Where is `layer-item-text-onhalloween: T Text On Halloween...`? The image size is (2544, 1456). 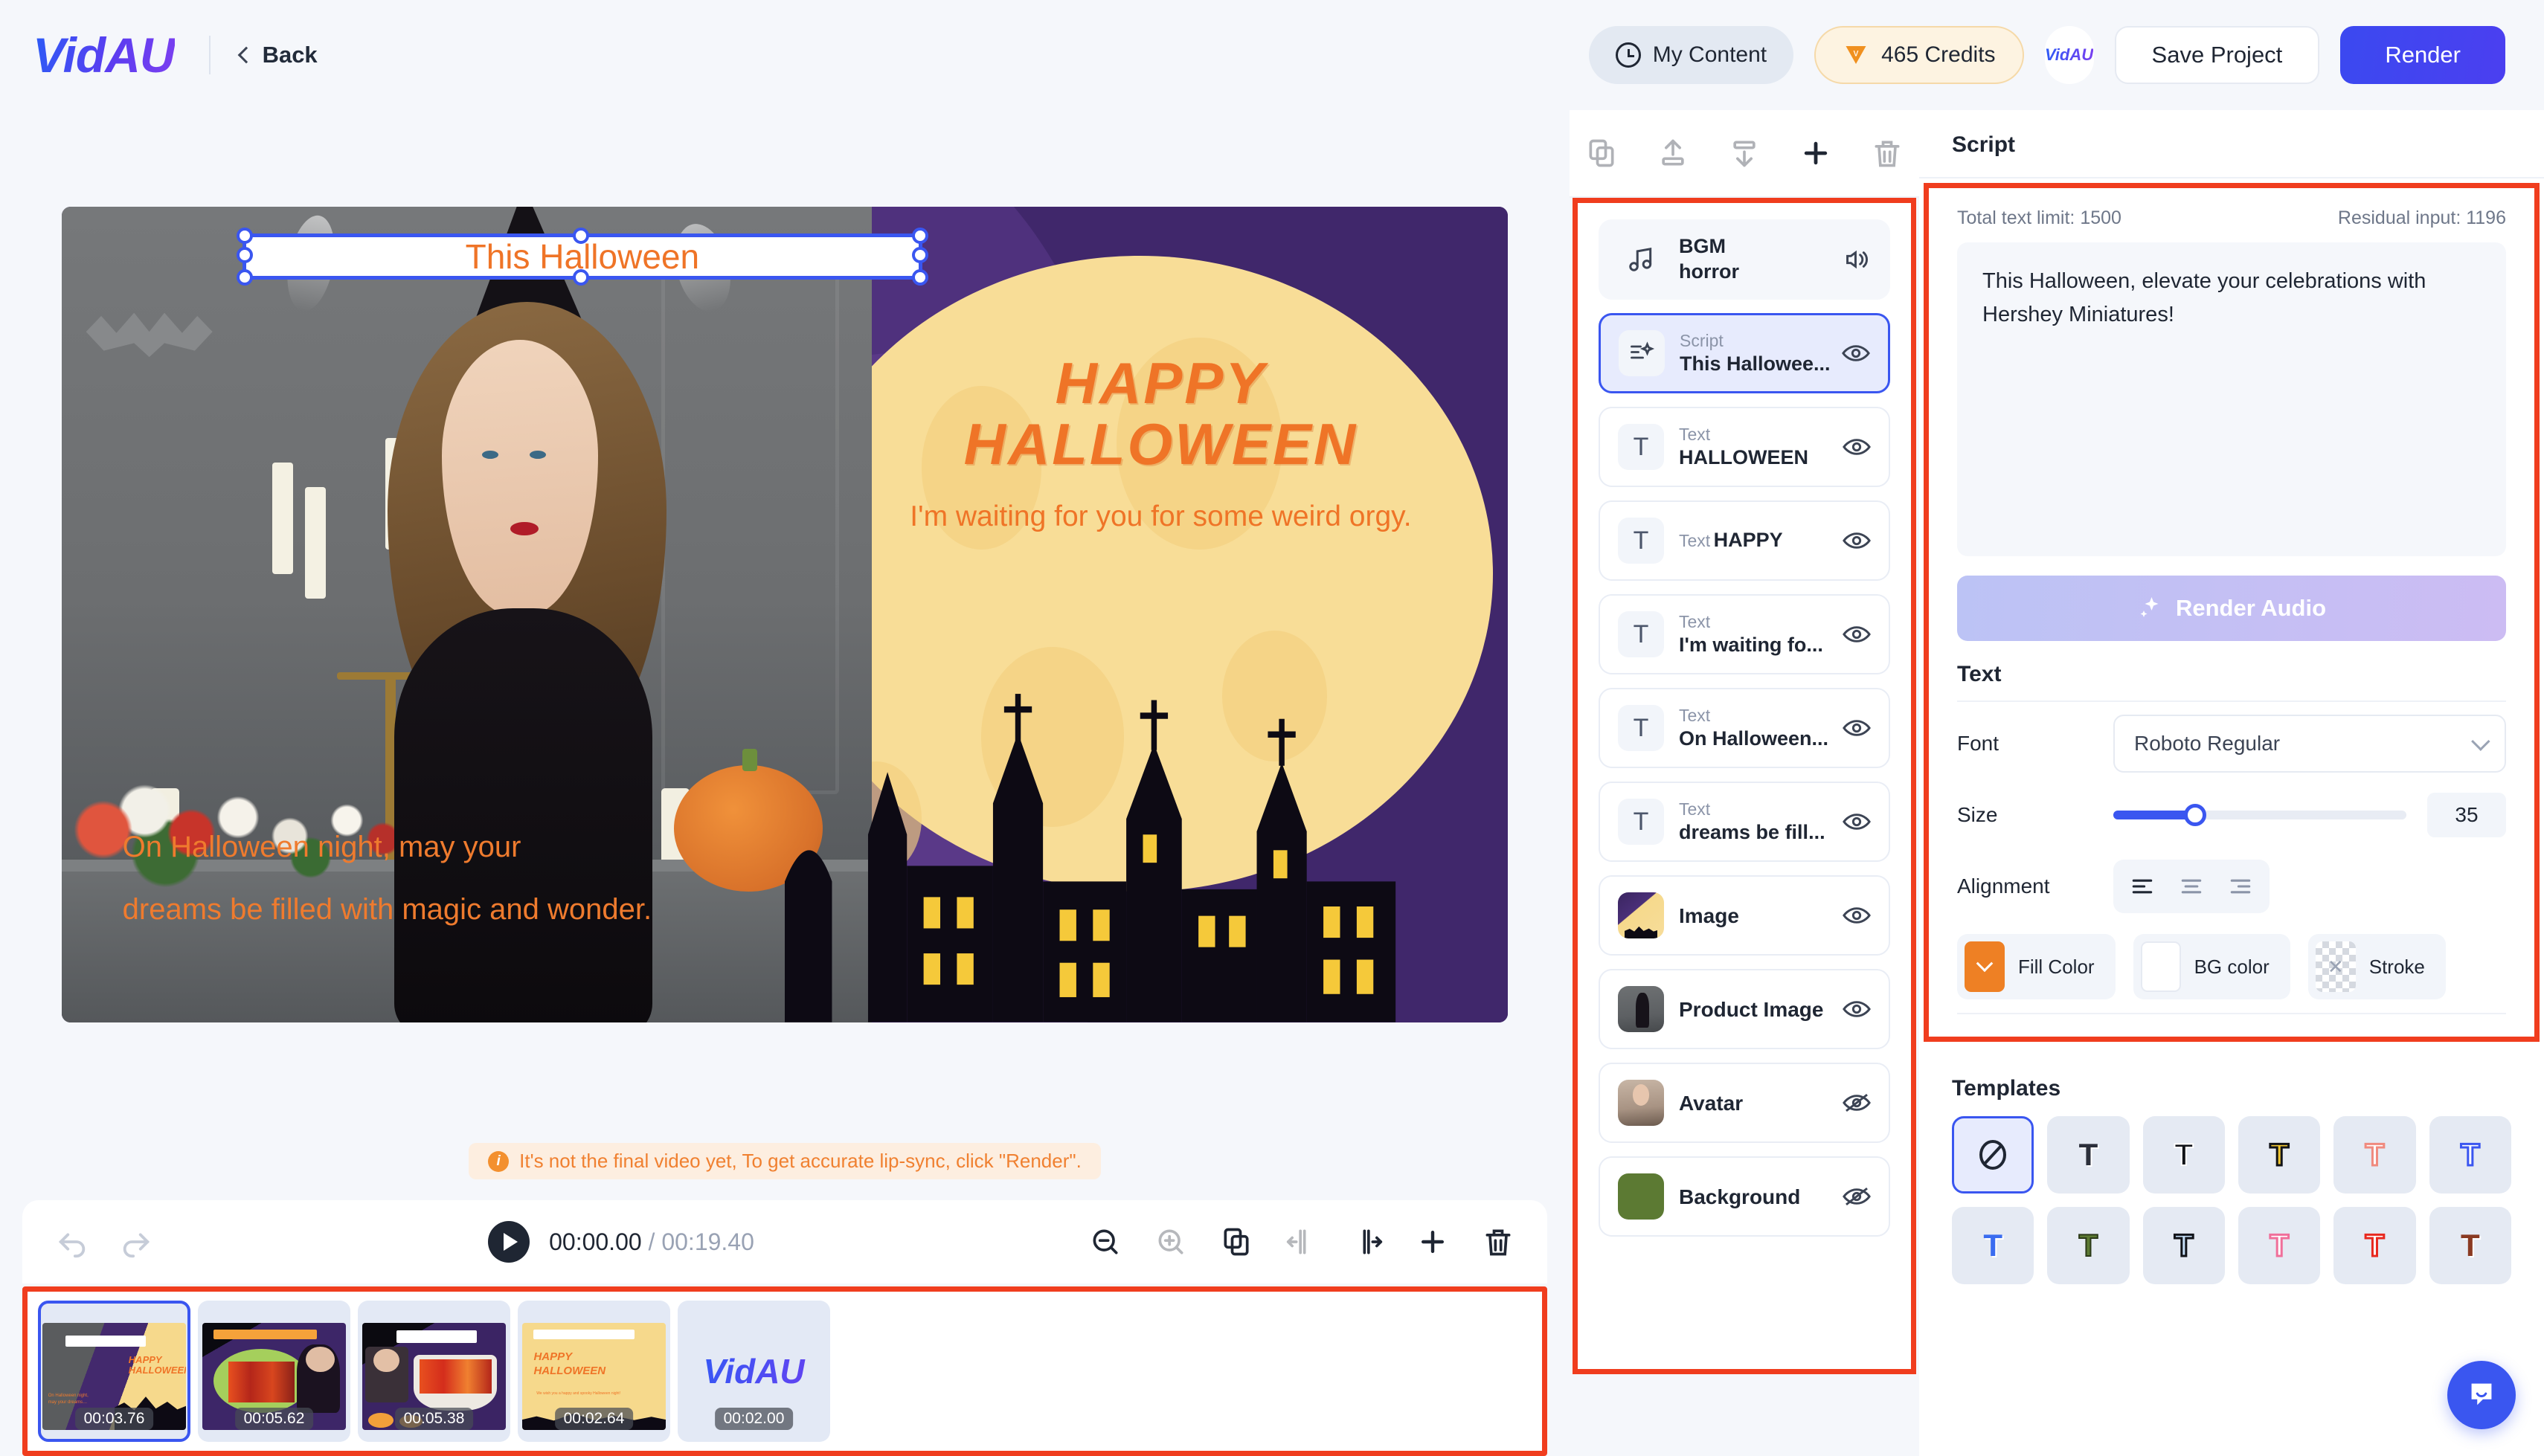 layer-item-text-onhalloween: T Text On Halloween... is located at coordinates (1744, 728).